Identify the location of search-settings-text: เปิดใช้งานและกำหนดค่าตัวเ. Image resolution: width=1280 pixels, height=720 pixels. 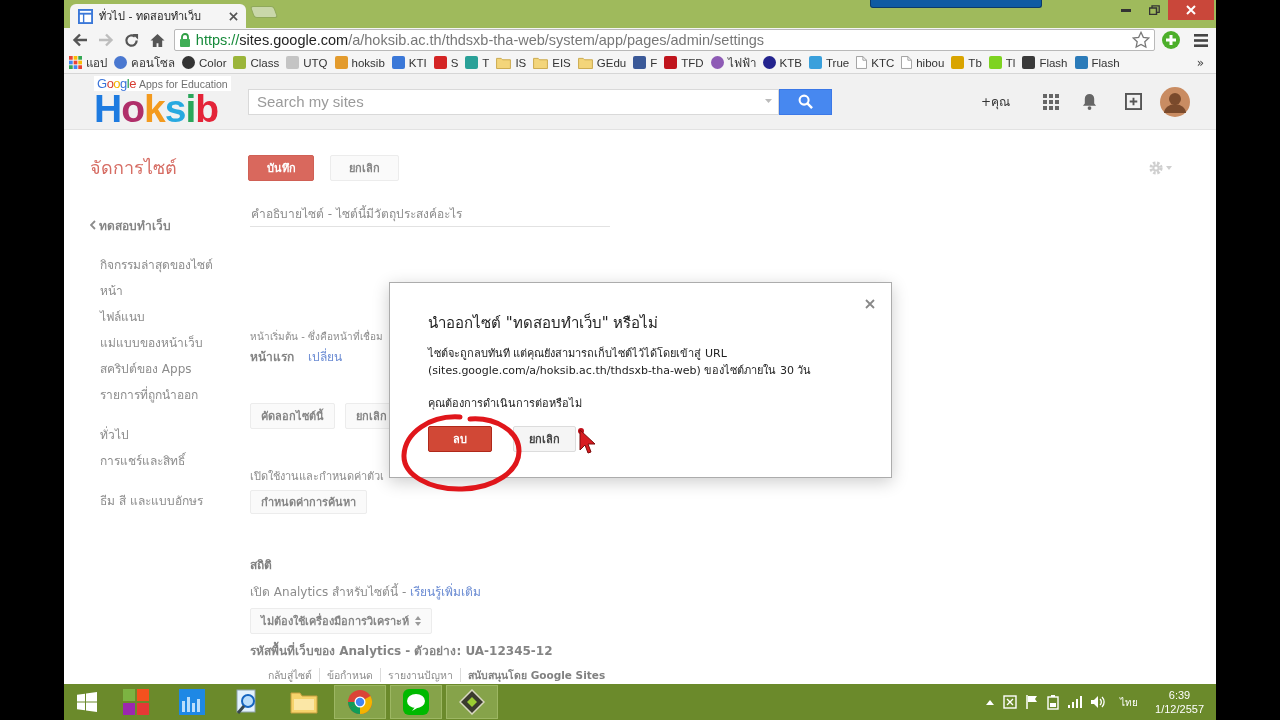
(317, 477).